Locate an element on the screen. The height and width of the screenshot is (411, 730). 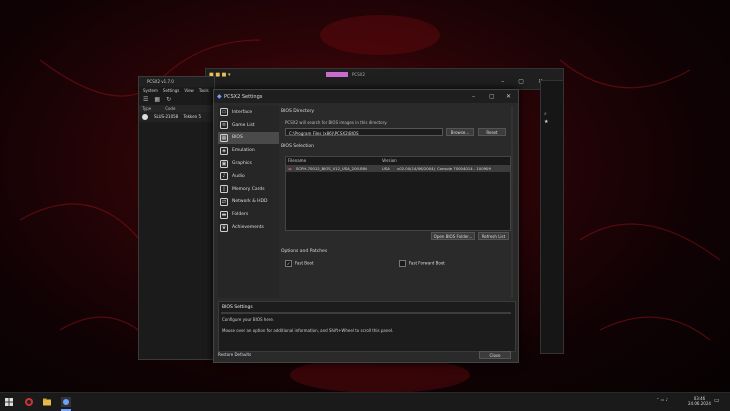
sidebar-item-folders: ▬ Folders is located at coordinates (248, 214).